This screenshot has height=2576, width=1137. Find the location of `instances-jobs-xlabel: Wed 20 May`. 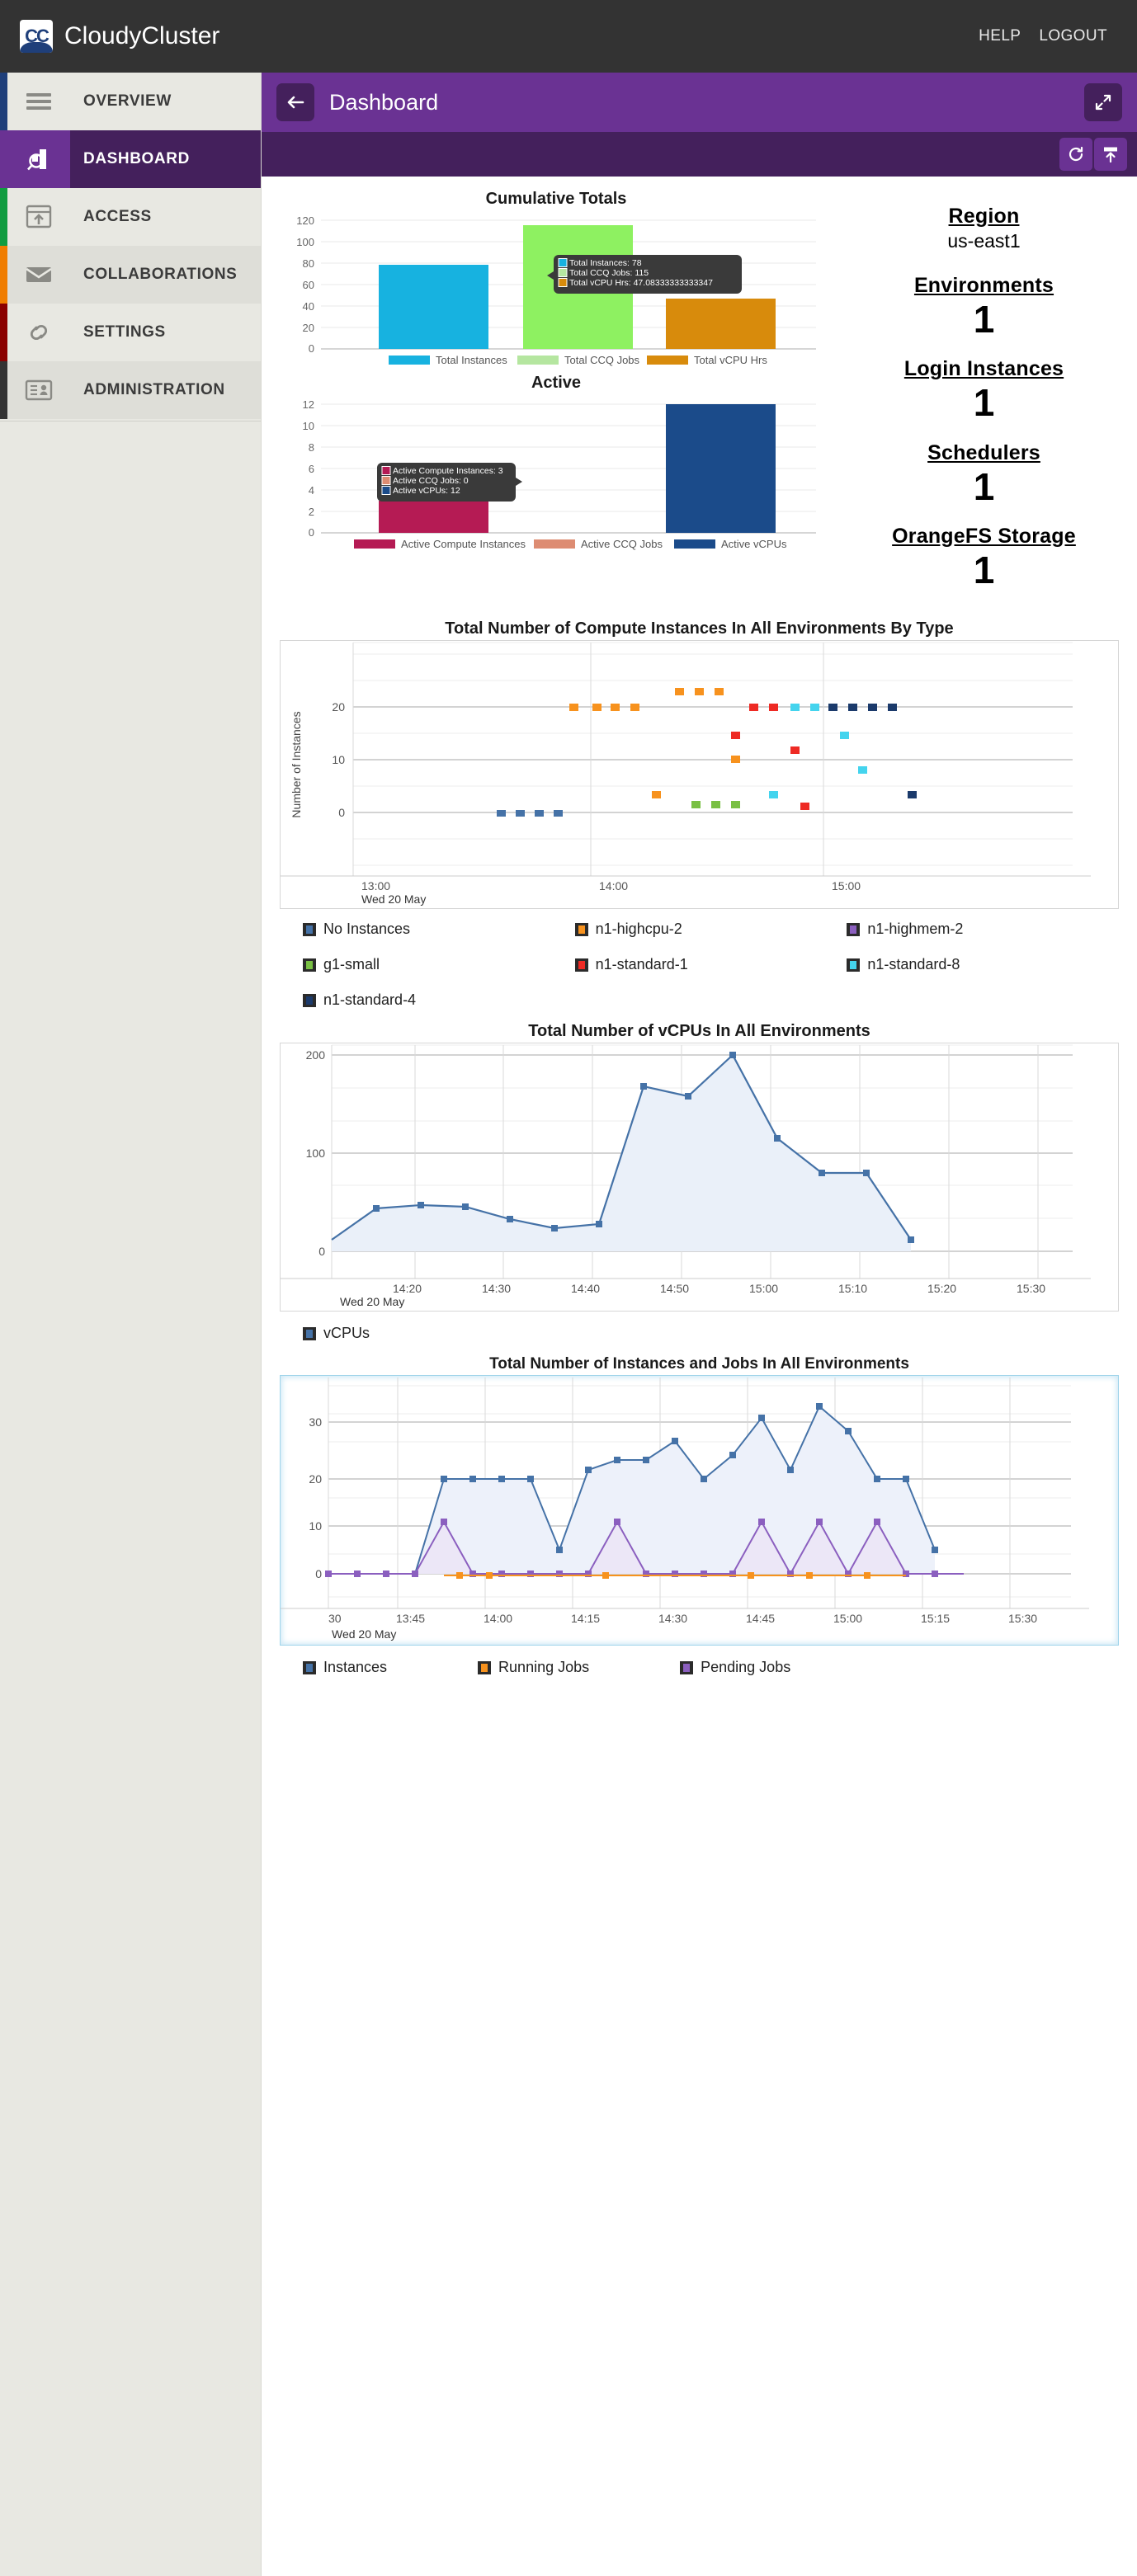

instances-jobs-xlabel: Wed 20 May is located at coordinates (364, 1634).